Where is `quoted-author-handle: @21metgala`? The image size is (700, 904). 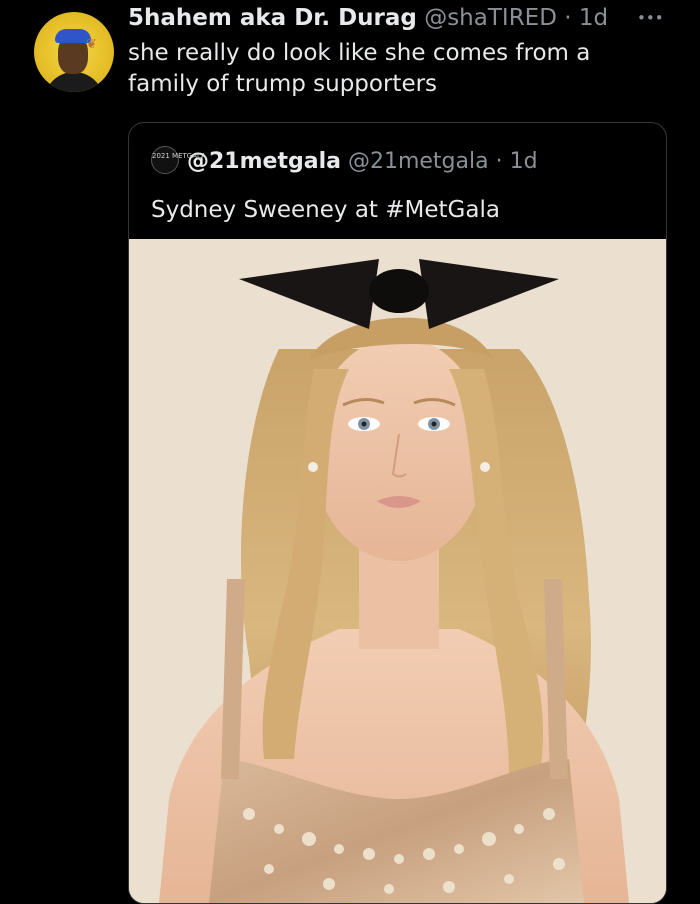
quoted-author-handle: @21metgala is located at coordinates (418, 161).